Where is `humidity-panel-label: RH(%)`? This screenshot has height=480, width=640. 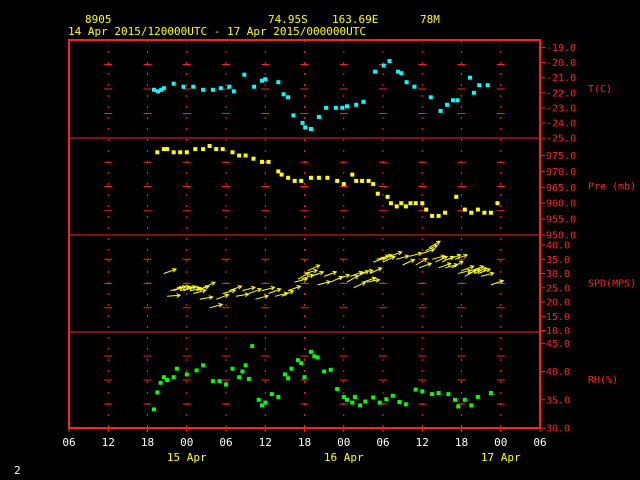
humidity-panel-label: RH(%) is located at coordinates (603, 380).